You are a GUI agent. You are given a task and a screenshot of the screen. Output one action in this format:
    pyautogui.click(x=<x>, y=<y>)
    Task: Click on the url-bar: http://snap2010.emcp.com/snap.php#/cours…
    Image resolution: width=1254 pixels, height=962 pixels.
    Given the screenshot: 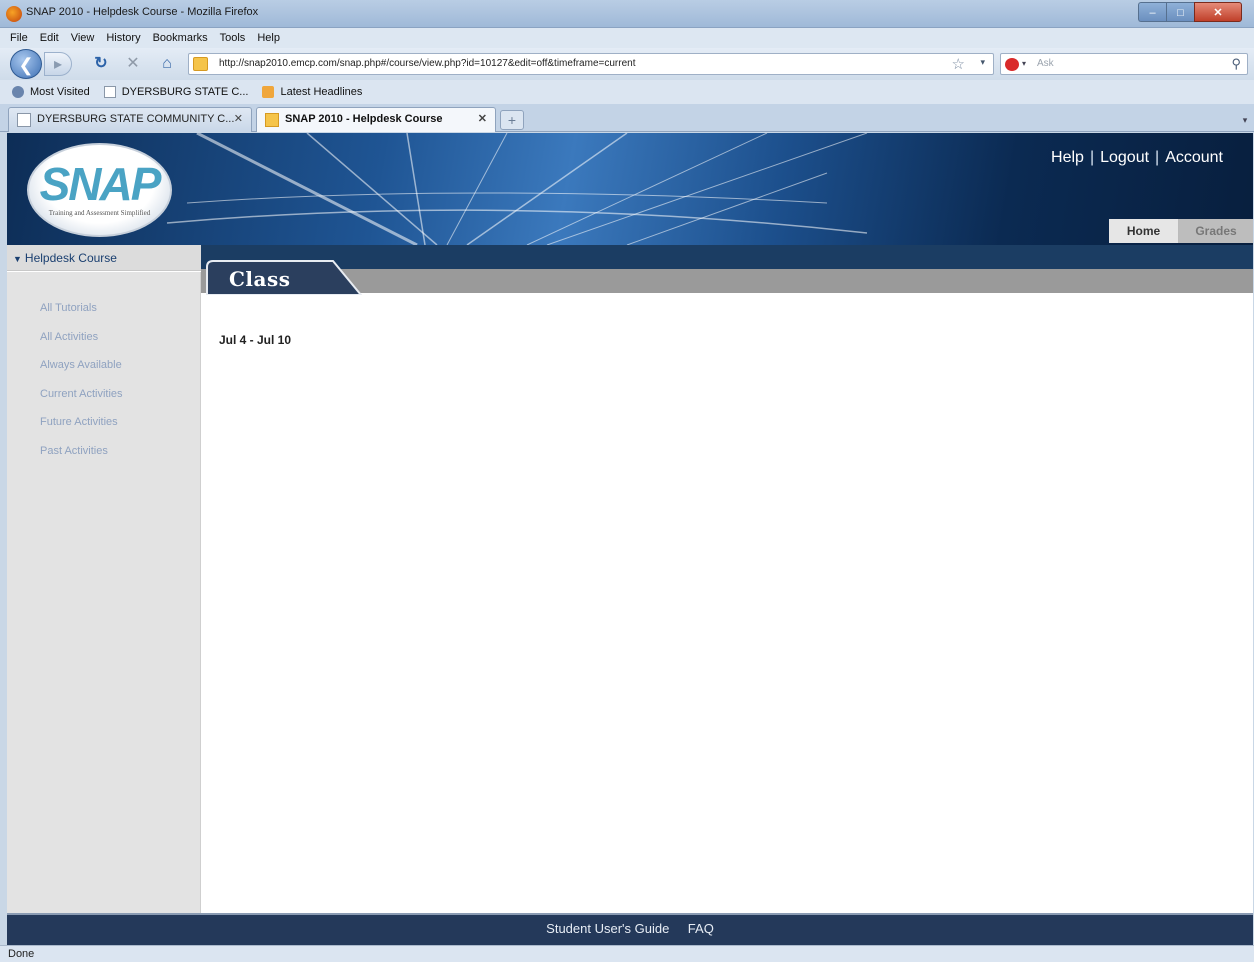 What is the action you would take?
    pyautogui.click(x=591, y=64)
    